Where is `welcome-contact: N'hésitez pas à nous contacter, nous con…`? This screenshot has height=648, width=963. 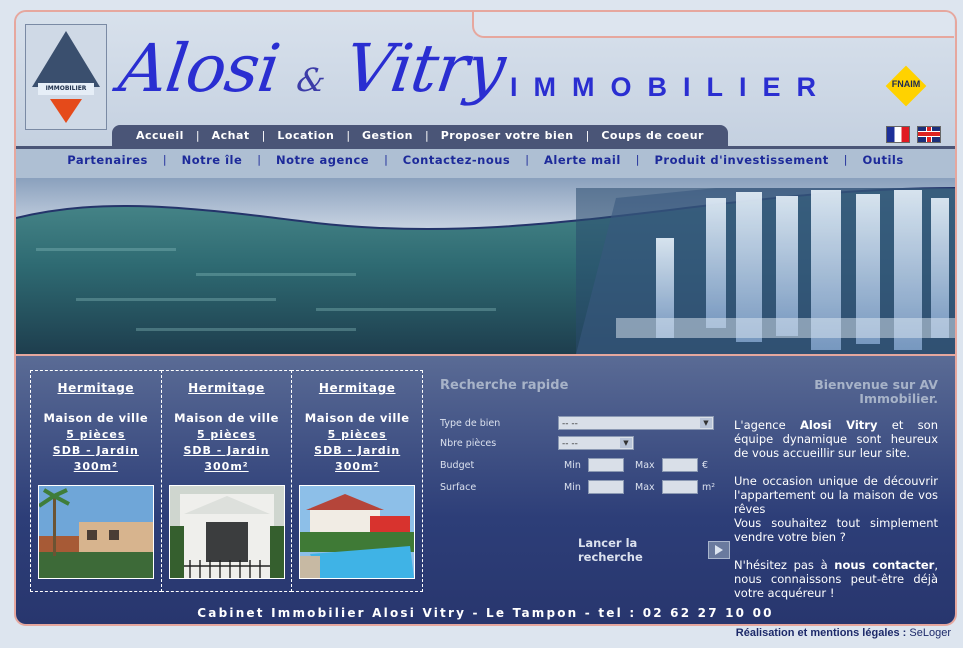
welcome-contact: N'hésitez pas à nous contacter, nous con… is located at coordinates (836, 579).